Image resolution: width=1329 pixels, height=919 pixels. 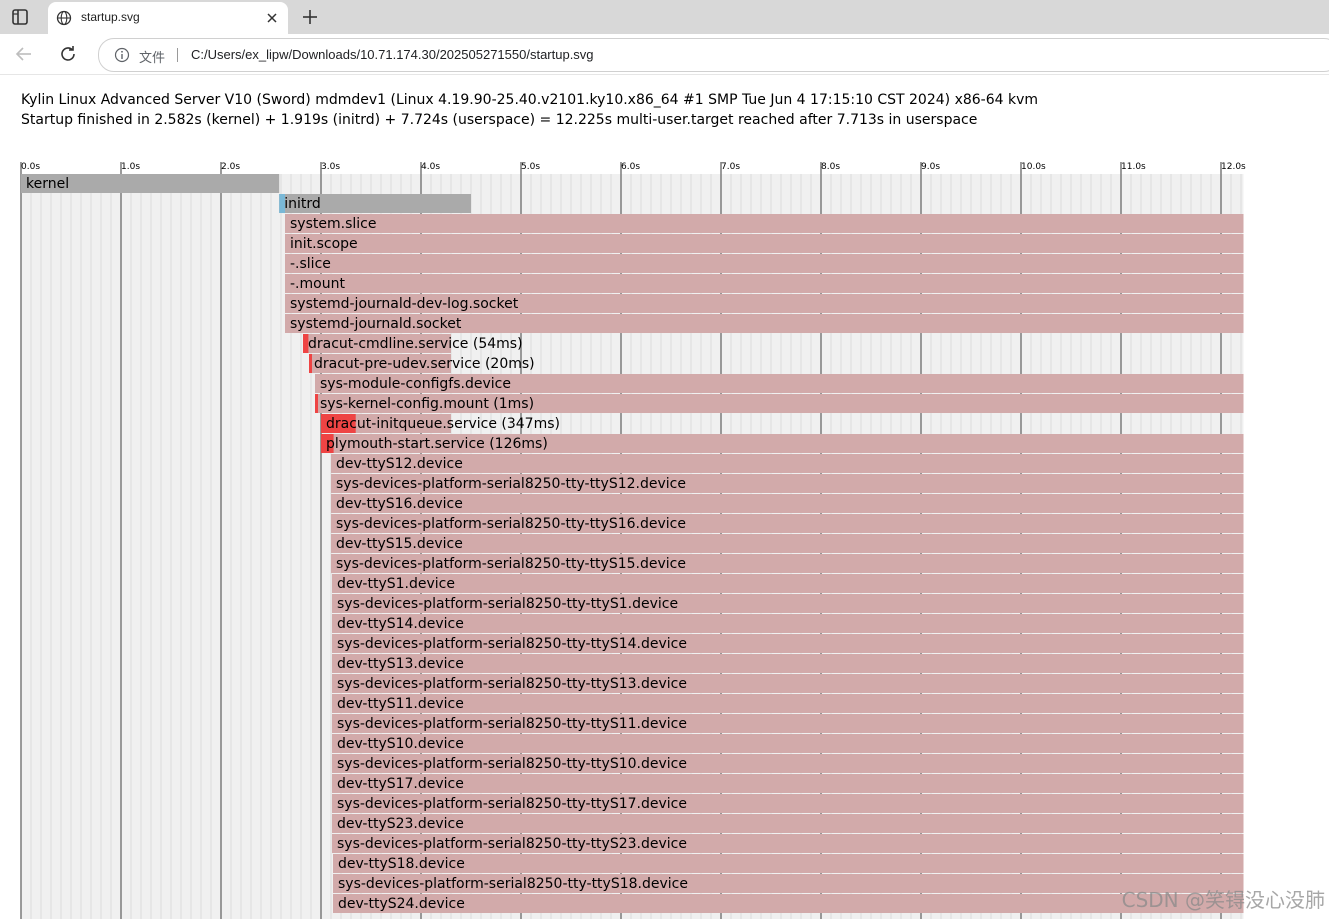 What do you see at coordinates (400, 624) in the screenshot?
I see `unit-label: dev-ttyS14.device` at bounding box center [400, 624].